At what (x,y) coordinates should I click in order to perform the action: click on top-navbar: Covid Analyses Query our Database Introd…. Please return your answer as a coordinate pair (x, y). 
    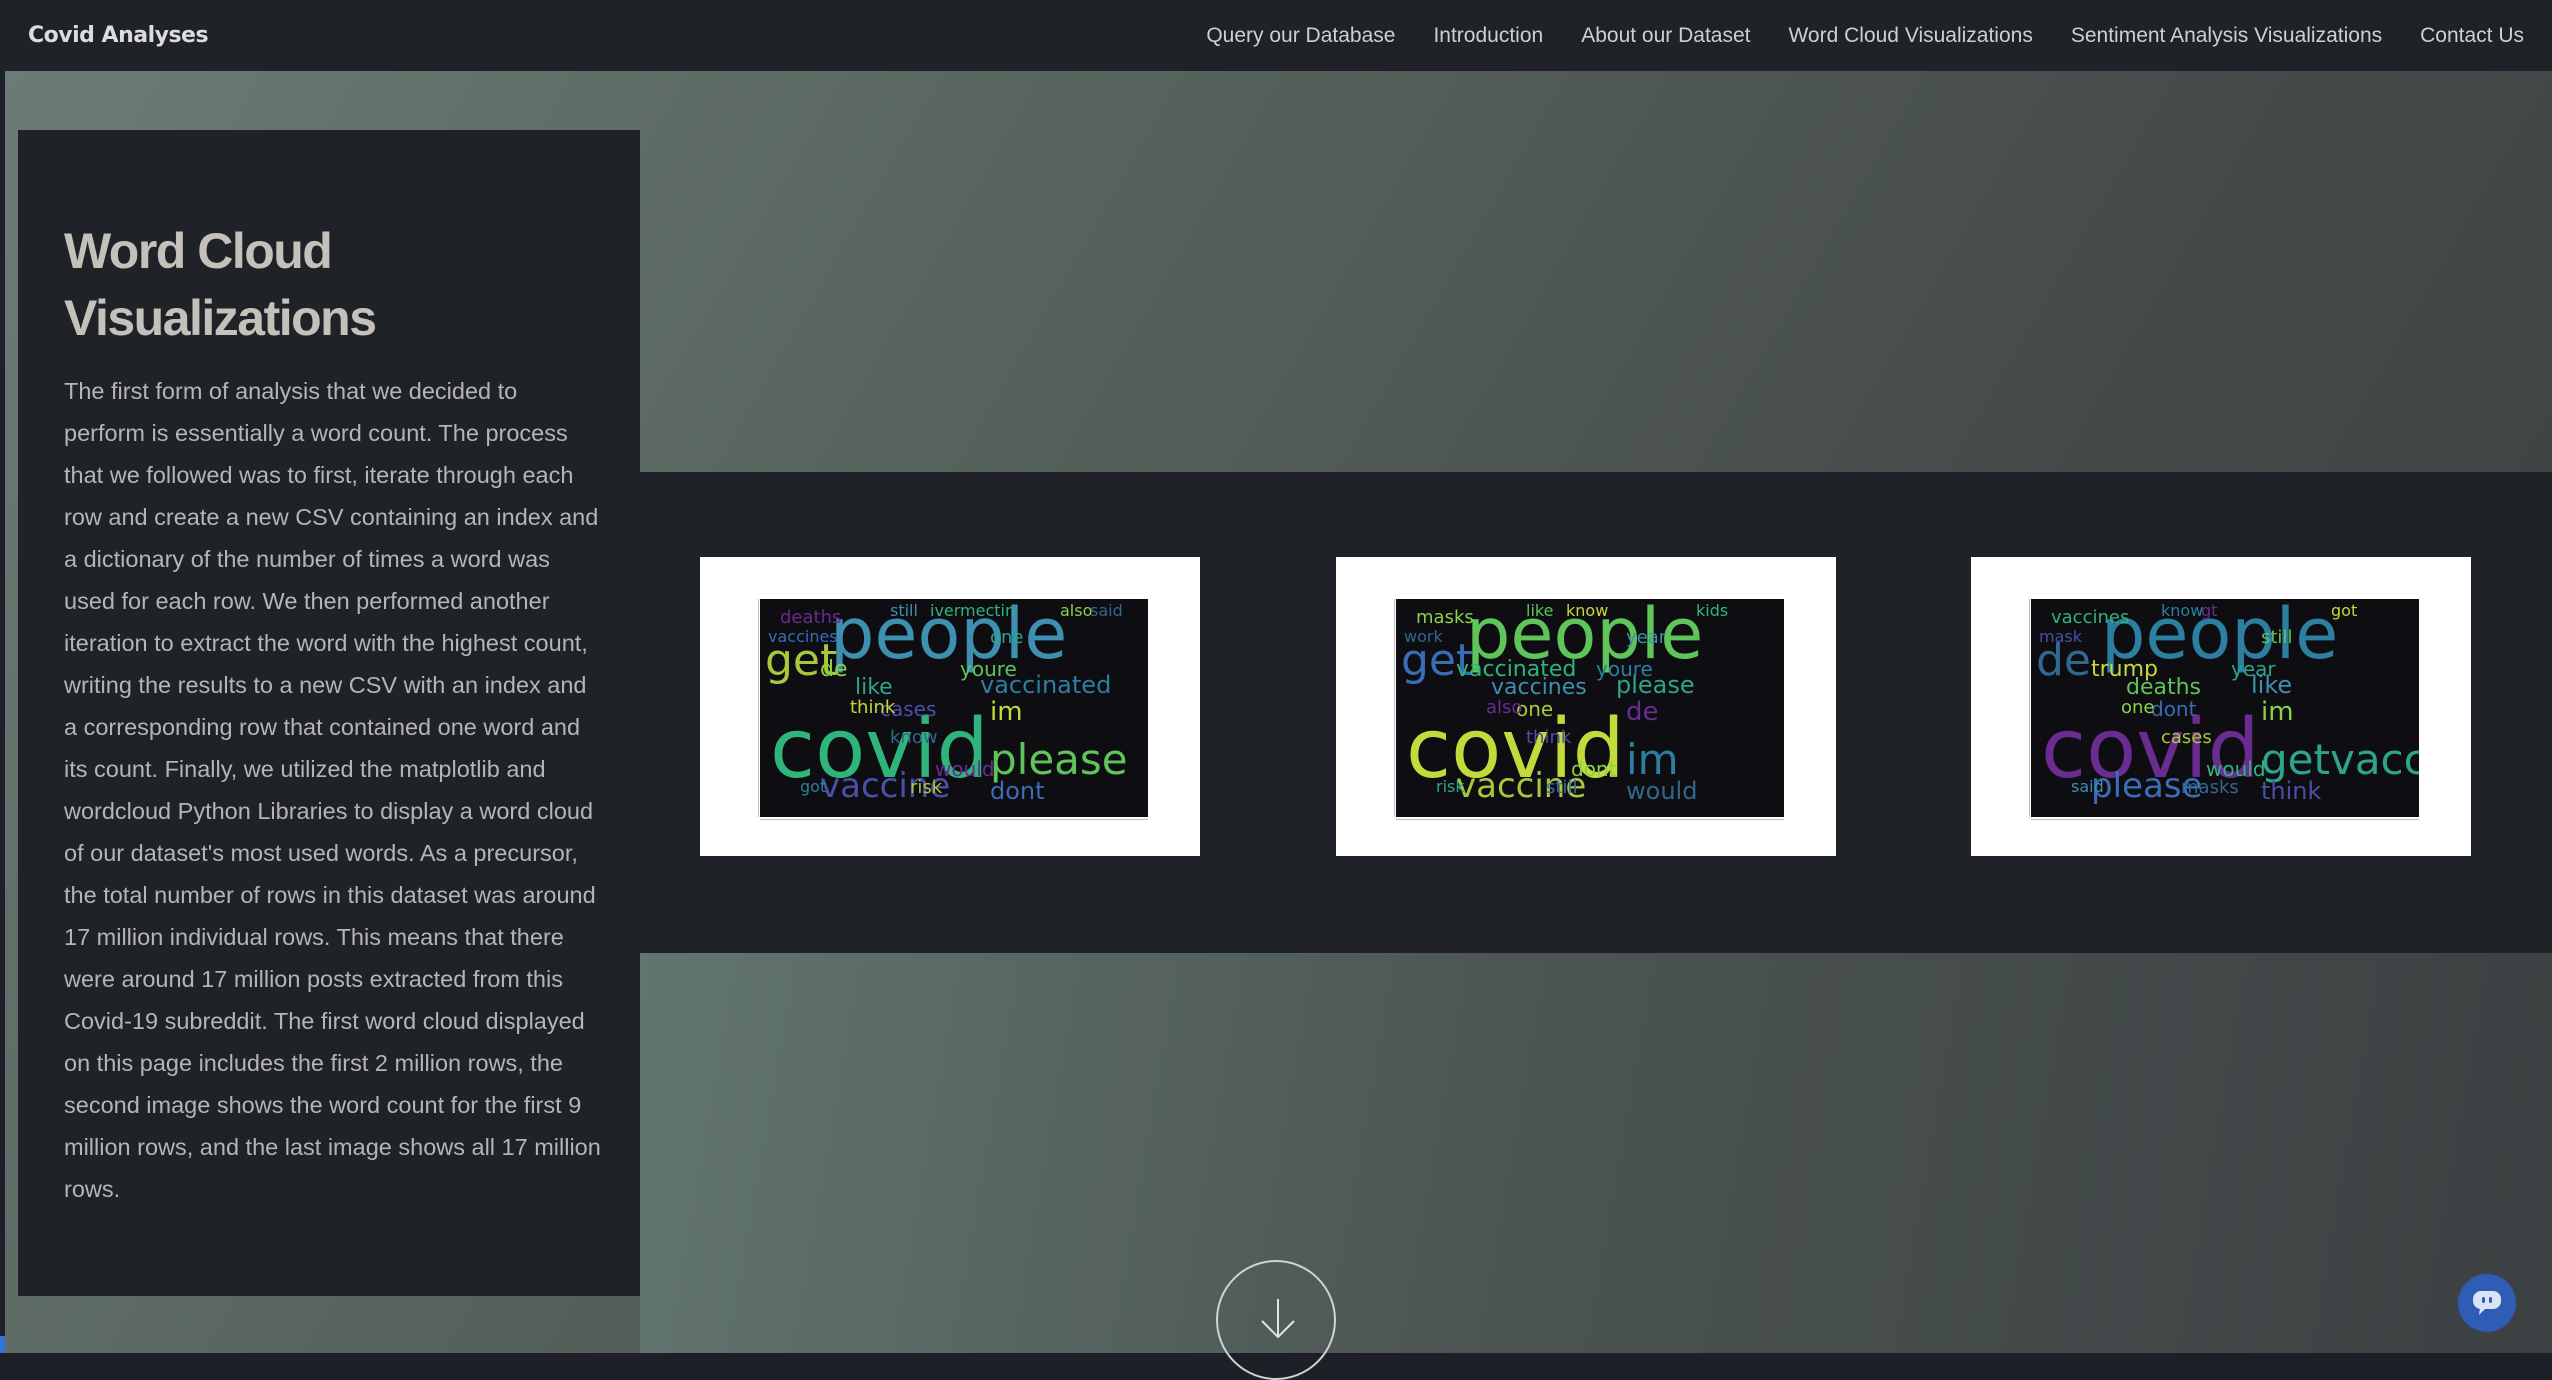
    Looking at the image, I should click on (1276, 35).